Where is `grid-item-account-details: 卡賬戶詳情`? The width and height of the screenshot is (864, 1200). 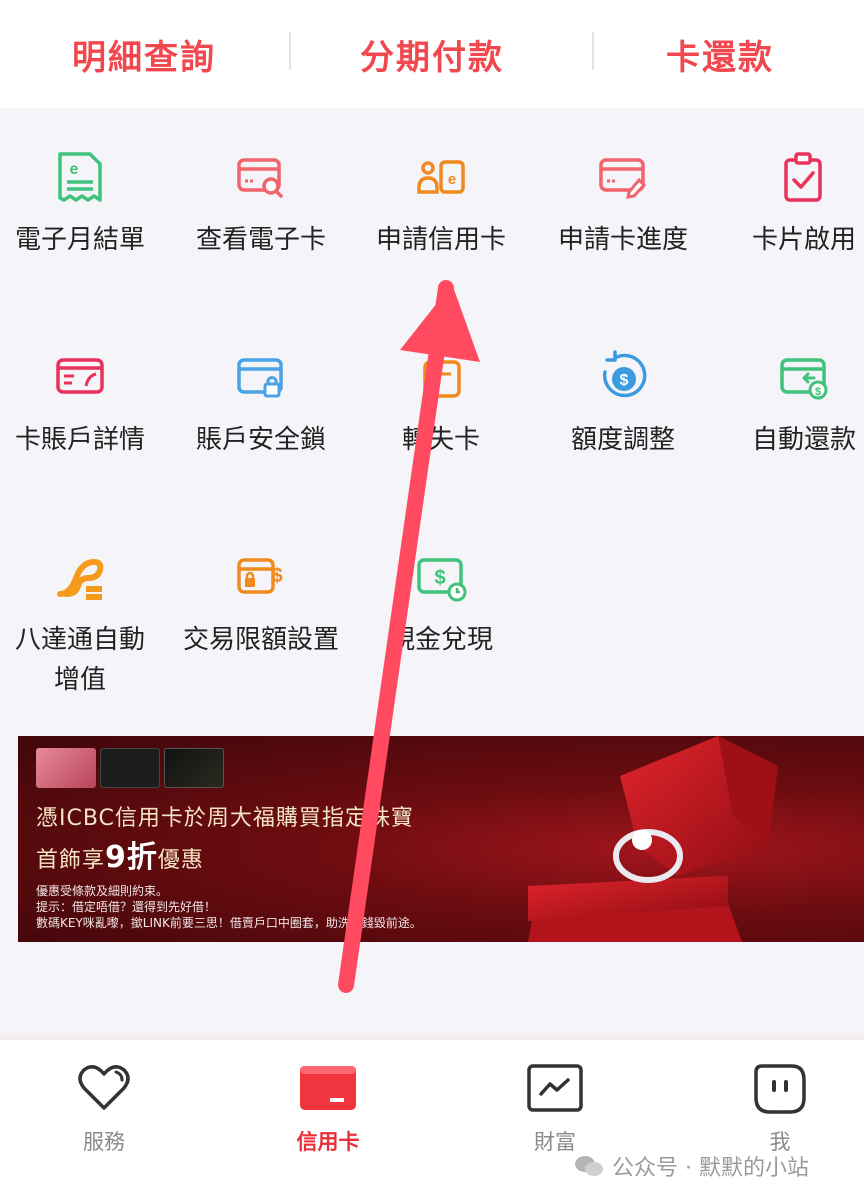
grid-item-account-details: 卡賬戶詳情 is located at coordinates (85, 404).